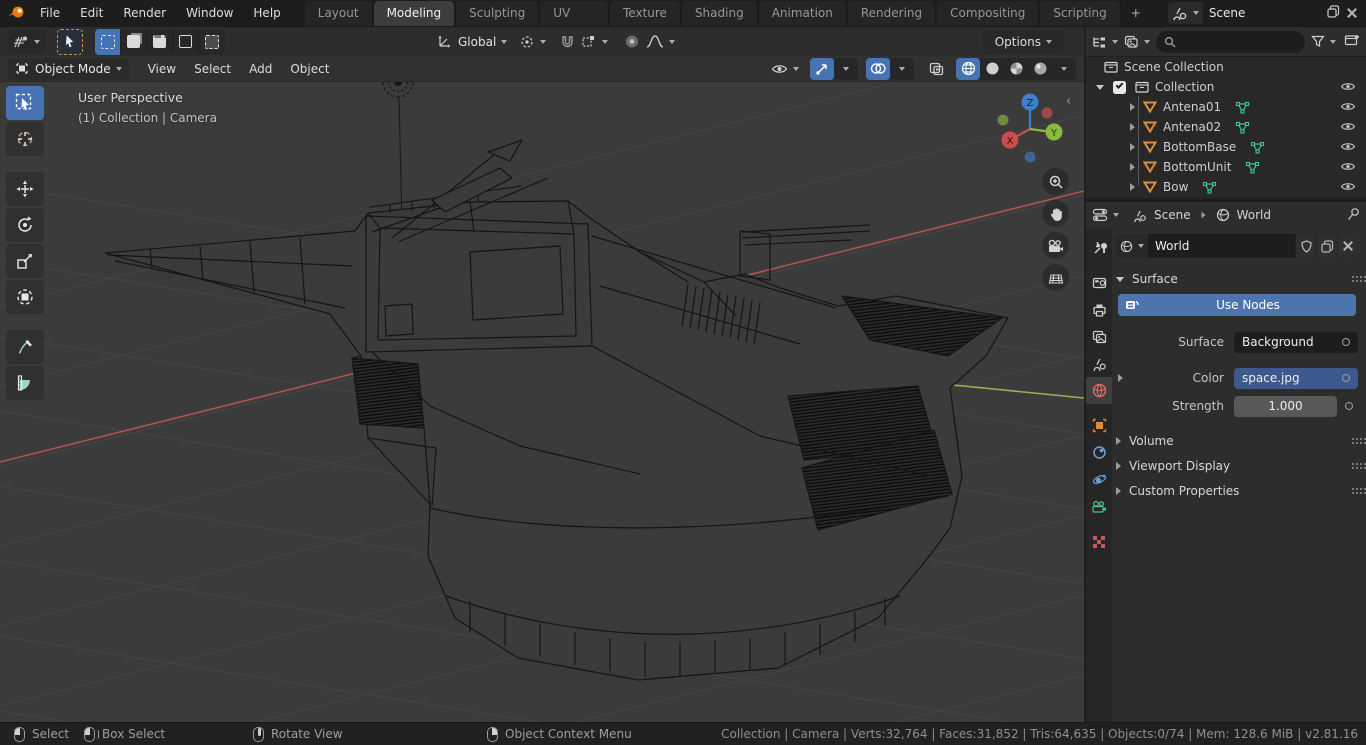 This screenshot has height=745, width=1366. What do you see at coordinates (1226, 167) in the screenshot?
I see `outliner-row-bottomunit: BottomUnit` at bounding box center [1226, 167].